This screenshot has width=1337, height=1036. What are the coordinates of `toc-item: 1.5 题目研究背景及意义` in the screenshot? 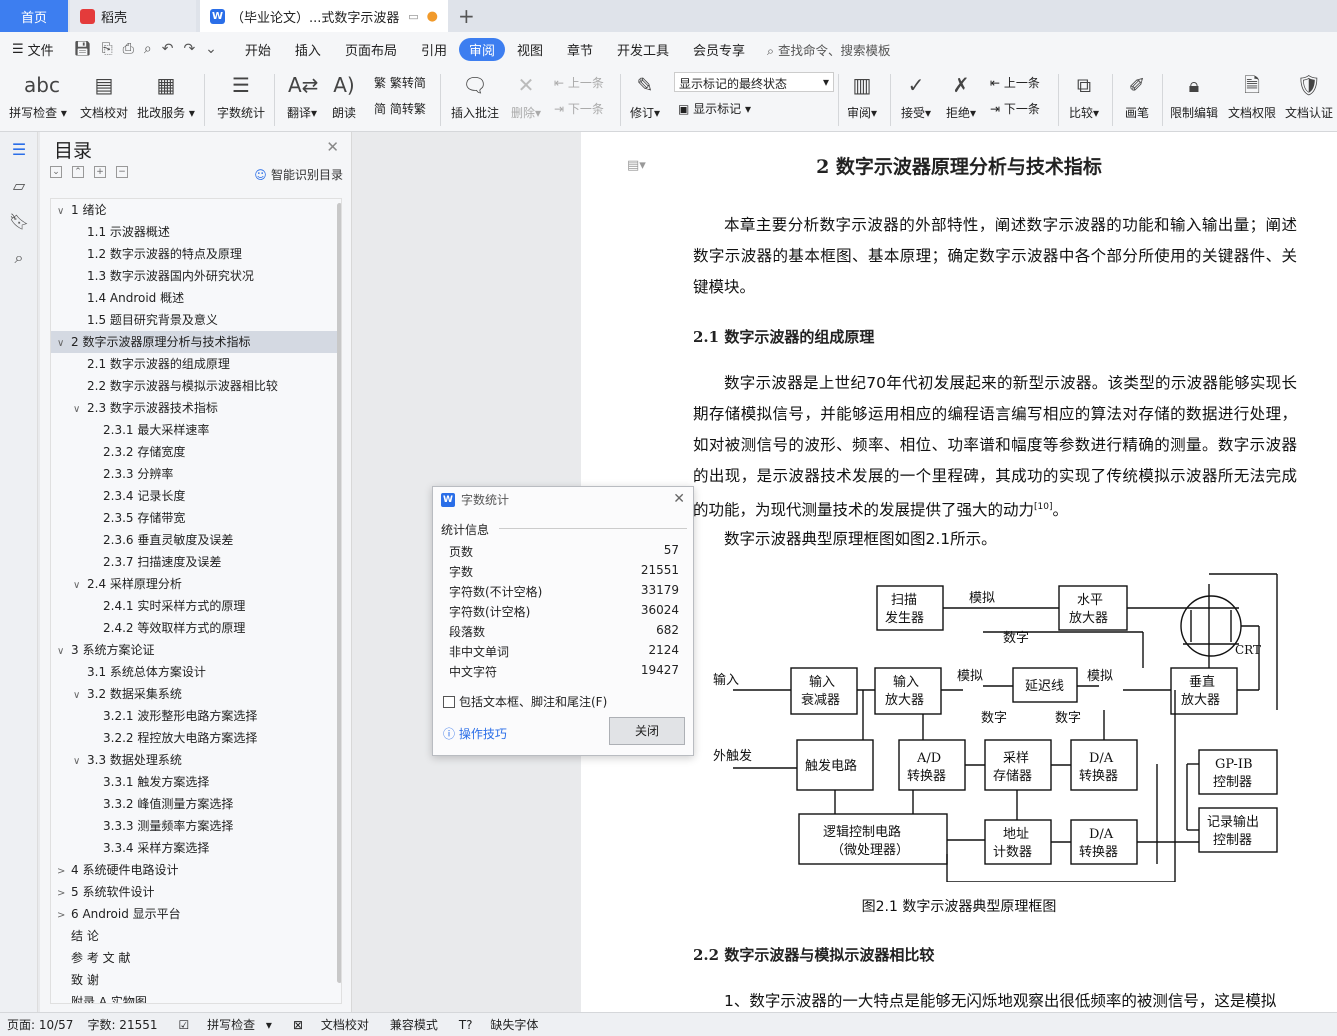 It's located at (196, 320).